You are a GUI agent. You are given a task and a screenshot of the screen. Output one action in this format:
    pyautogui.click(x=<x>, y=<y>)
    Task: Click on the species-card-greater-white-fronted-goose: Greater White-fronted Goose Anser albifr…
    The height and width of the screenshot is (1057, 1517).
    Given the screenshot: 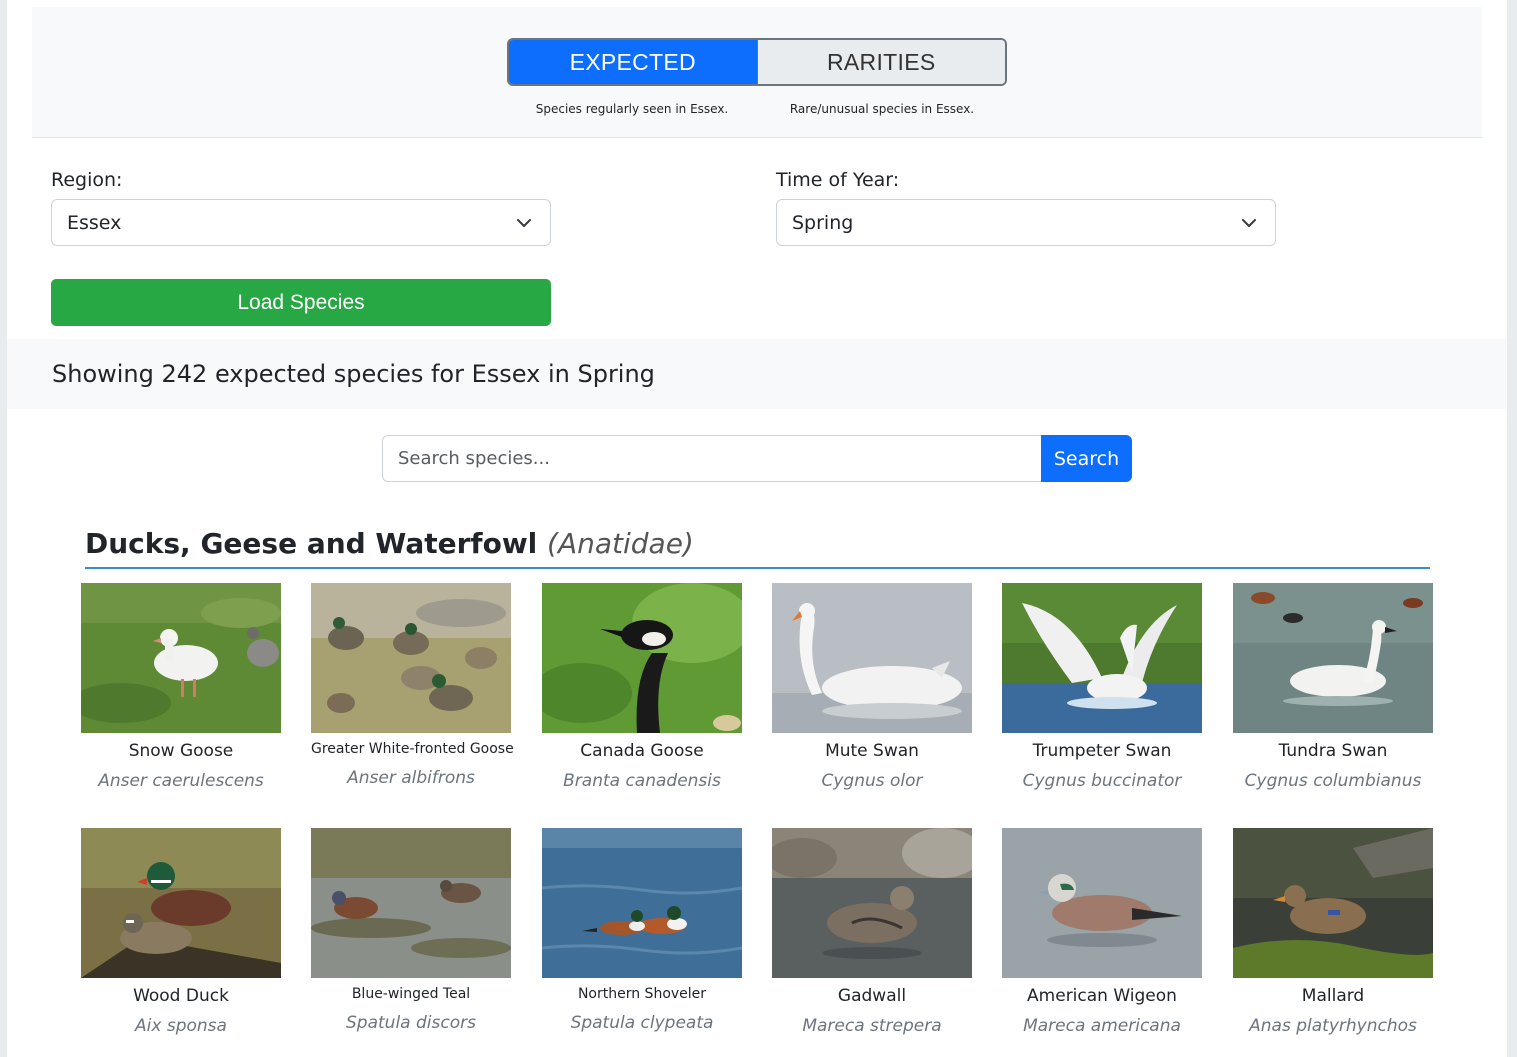 What is the action you would take?
    pyautogui.click(x=412, y=685)
    